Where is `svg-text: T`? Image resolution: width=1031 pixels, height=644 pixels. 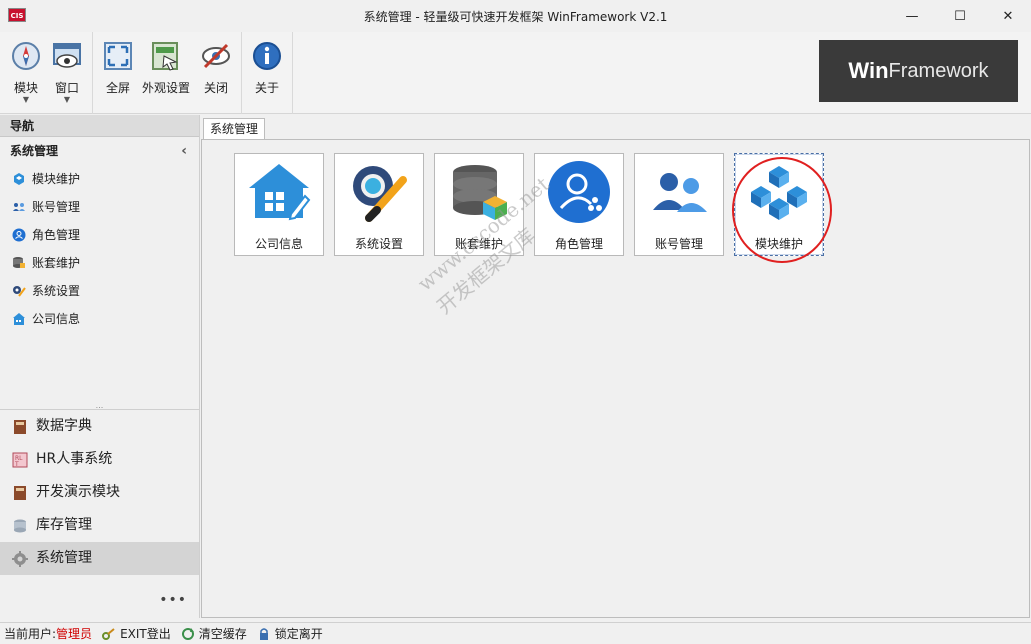
svg-text: T is located at coordinates (16, 464).